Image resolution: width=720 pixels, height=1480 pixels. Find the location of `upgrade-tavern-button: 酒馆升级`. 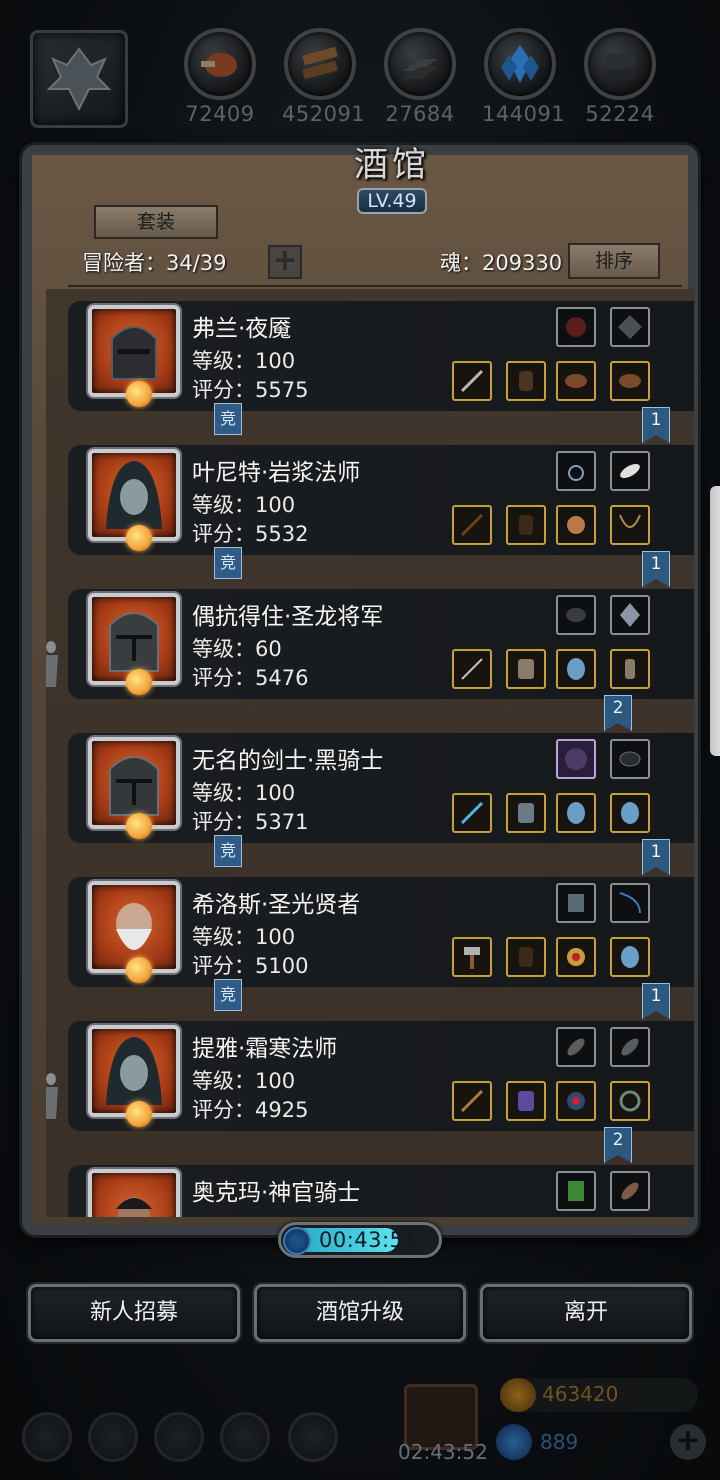

upgrade-tavern-button: 酒馆升级 is located at coordinates (360, 1313).